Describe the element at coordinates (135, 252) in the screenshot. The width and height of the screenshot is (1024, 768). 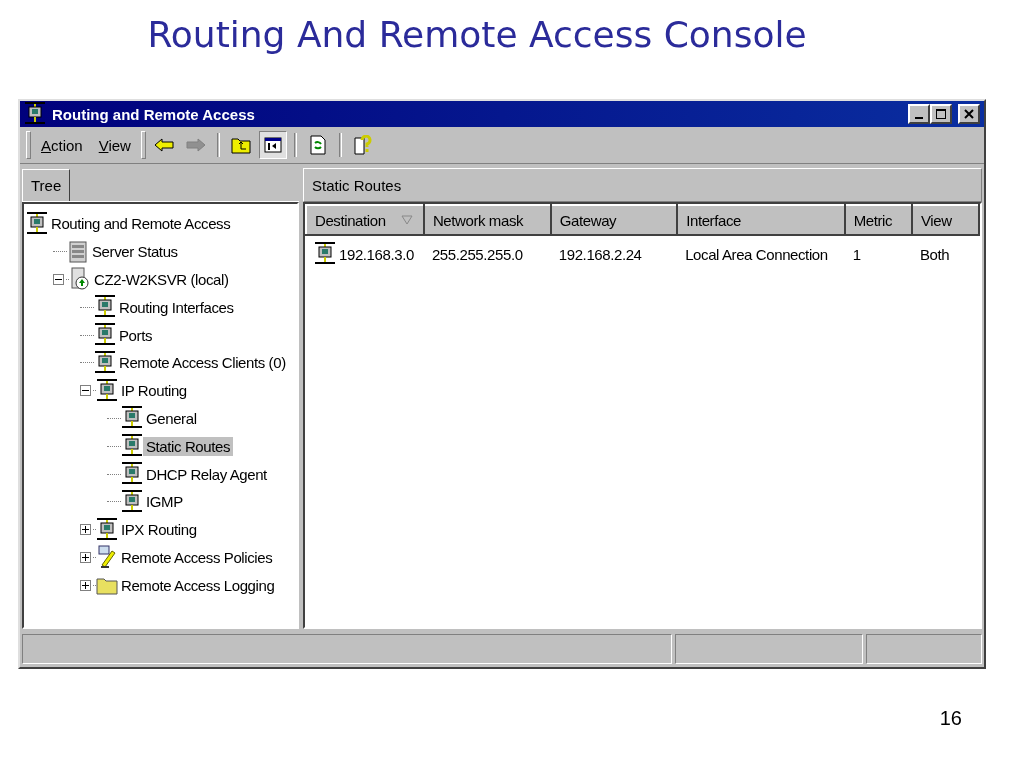
I see `tree-item: Server Status` at that location.